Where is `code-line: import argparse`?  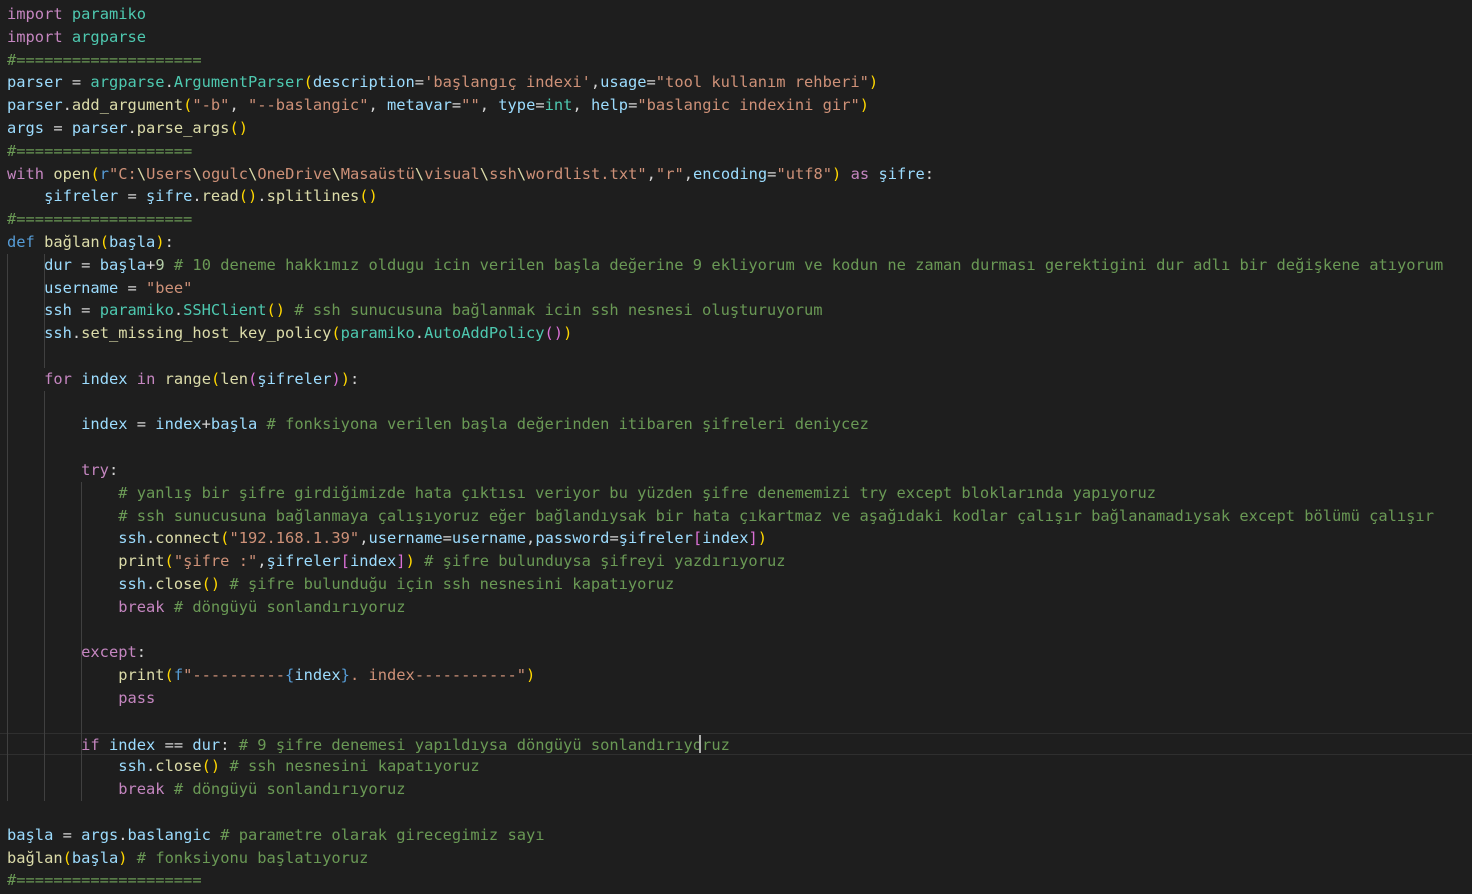 code-line: import argparse is located at coordinates (736, 37).